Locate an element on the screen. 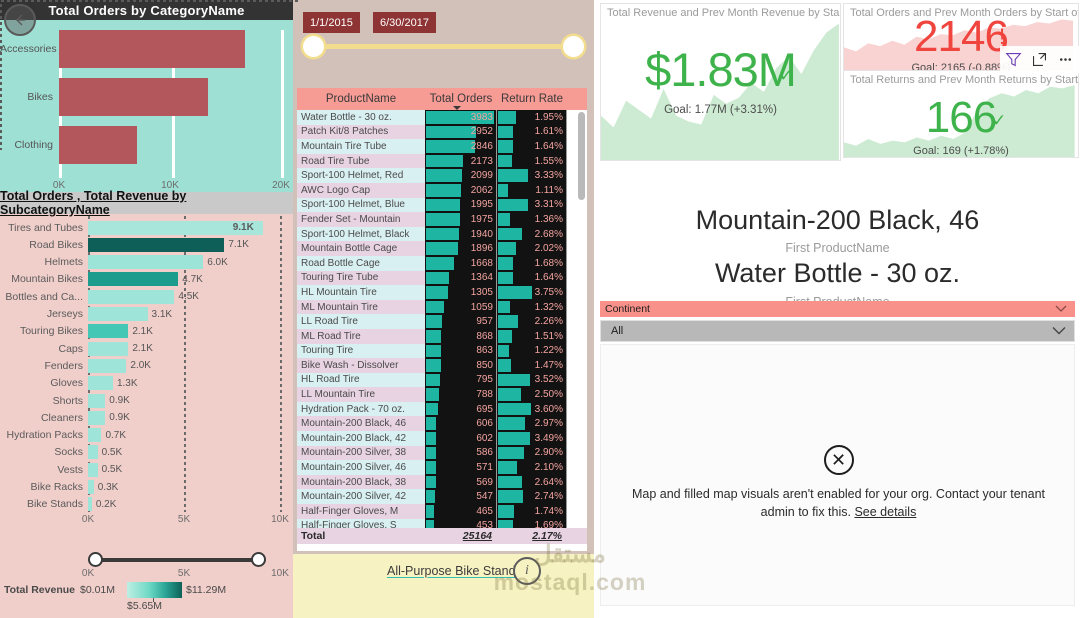 The image size is (1081, 618). subcategory-bar-row: Gloves 1.3K is located at coordinates (146, 383).